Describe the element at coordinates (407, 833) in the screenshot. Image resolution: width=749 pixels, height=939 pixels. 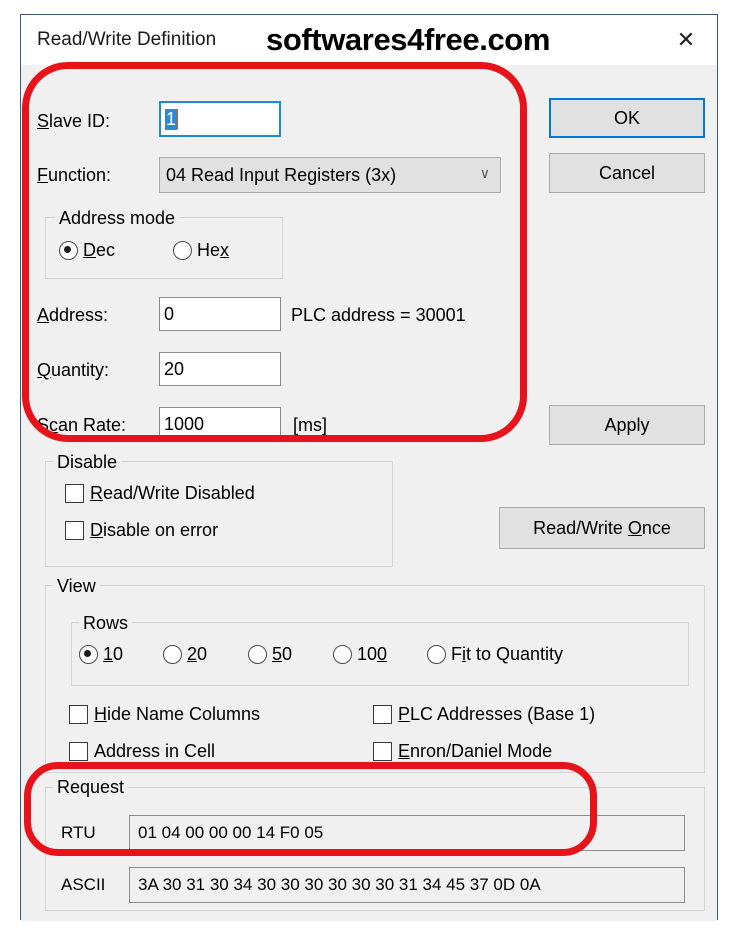
I see `rtu-field: 01 04 00 00 00 14 F0 05` at that location.